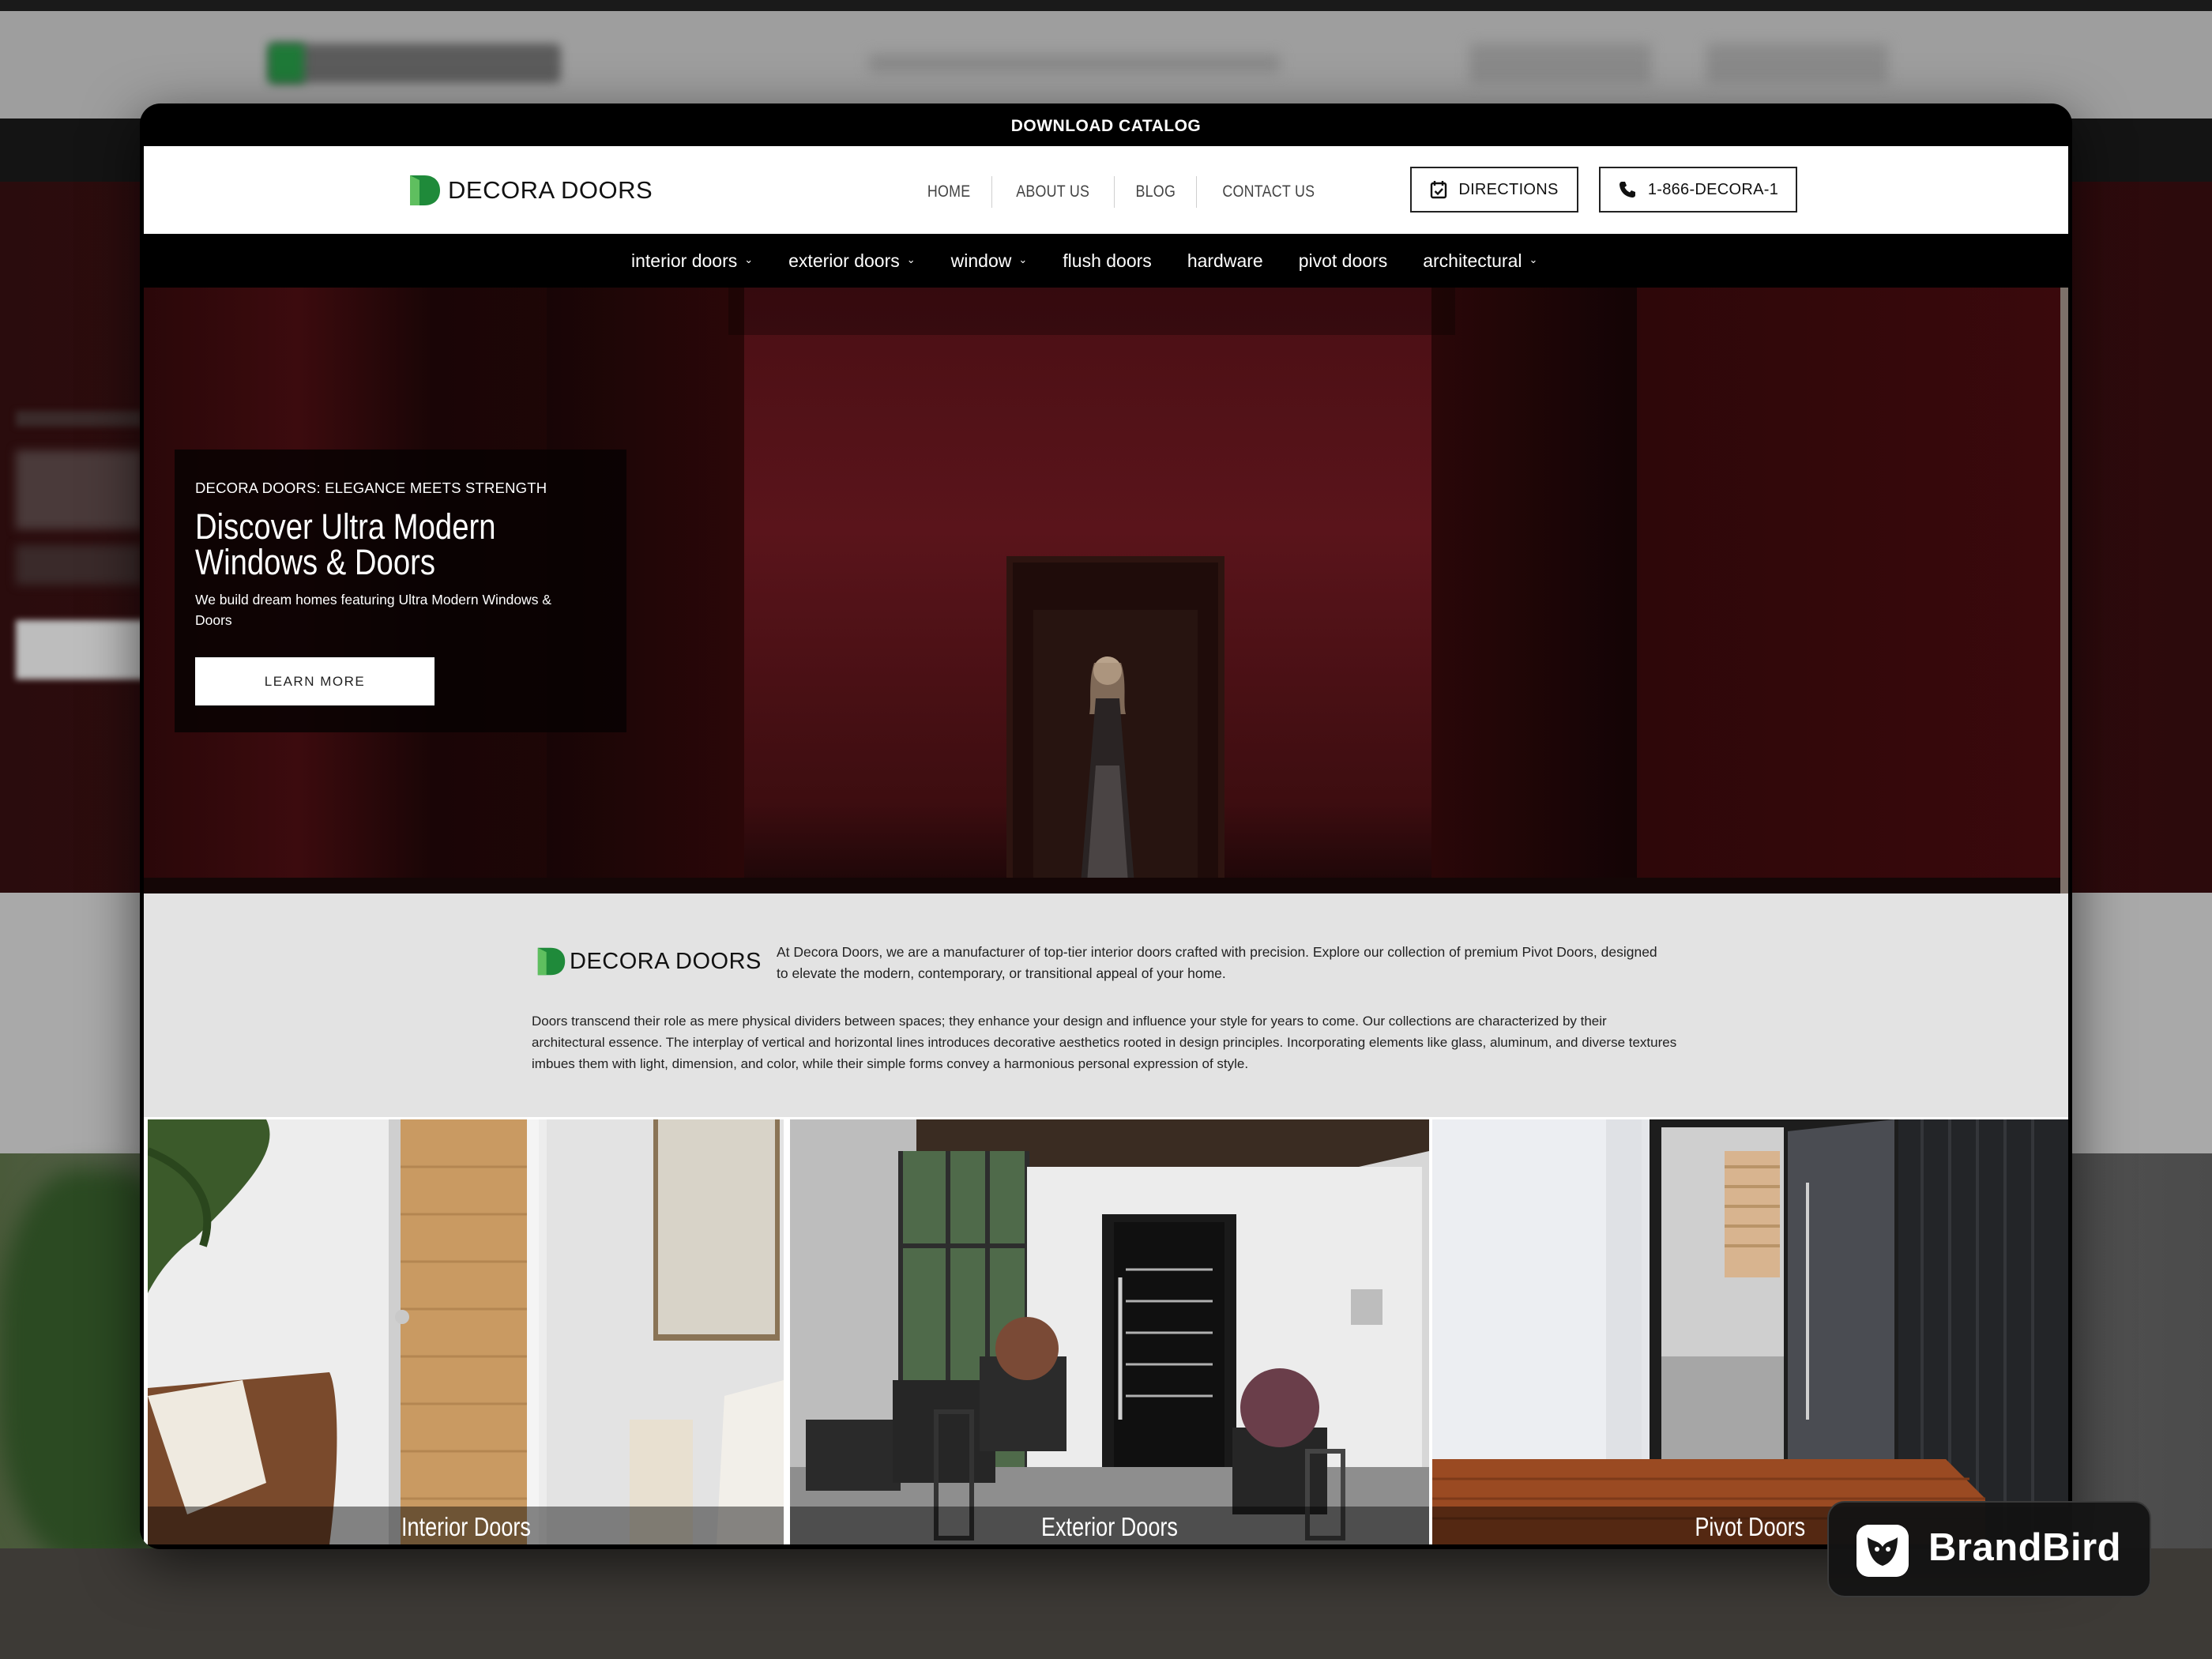  I want to click on nav-about-us: ABOUT US, so click(1053, 192).